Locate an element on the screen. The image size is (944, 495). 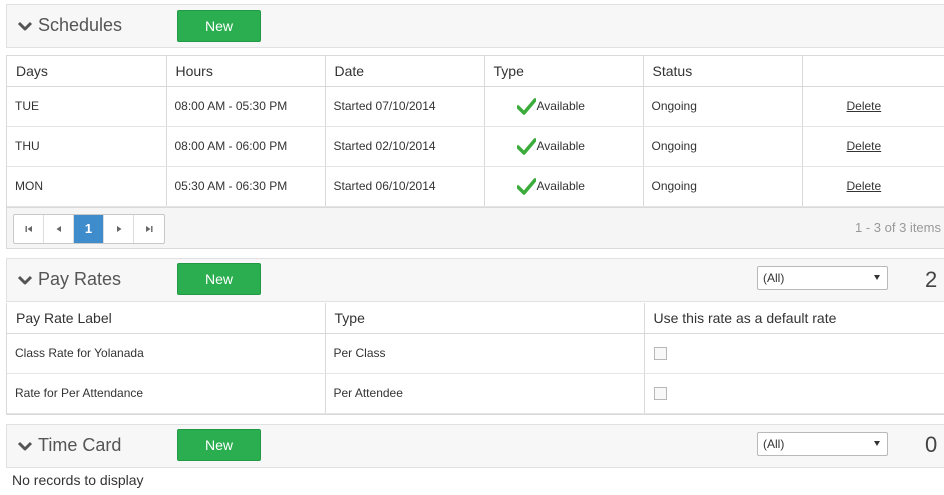
column-header-status: Status is located at coordinates (723, 71).